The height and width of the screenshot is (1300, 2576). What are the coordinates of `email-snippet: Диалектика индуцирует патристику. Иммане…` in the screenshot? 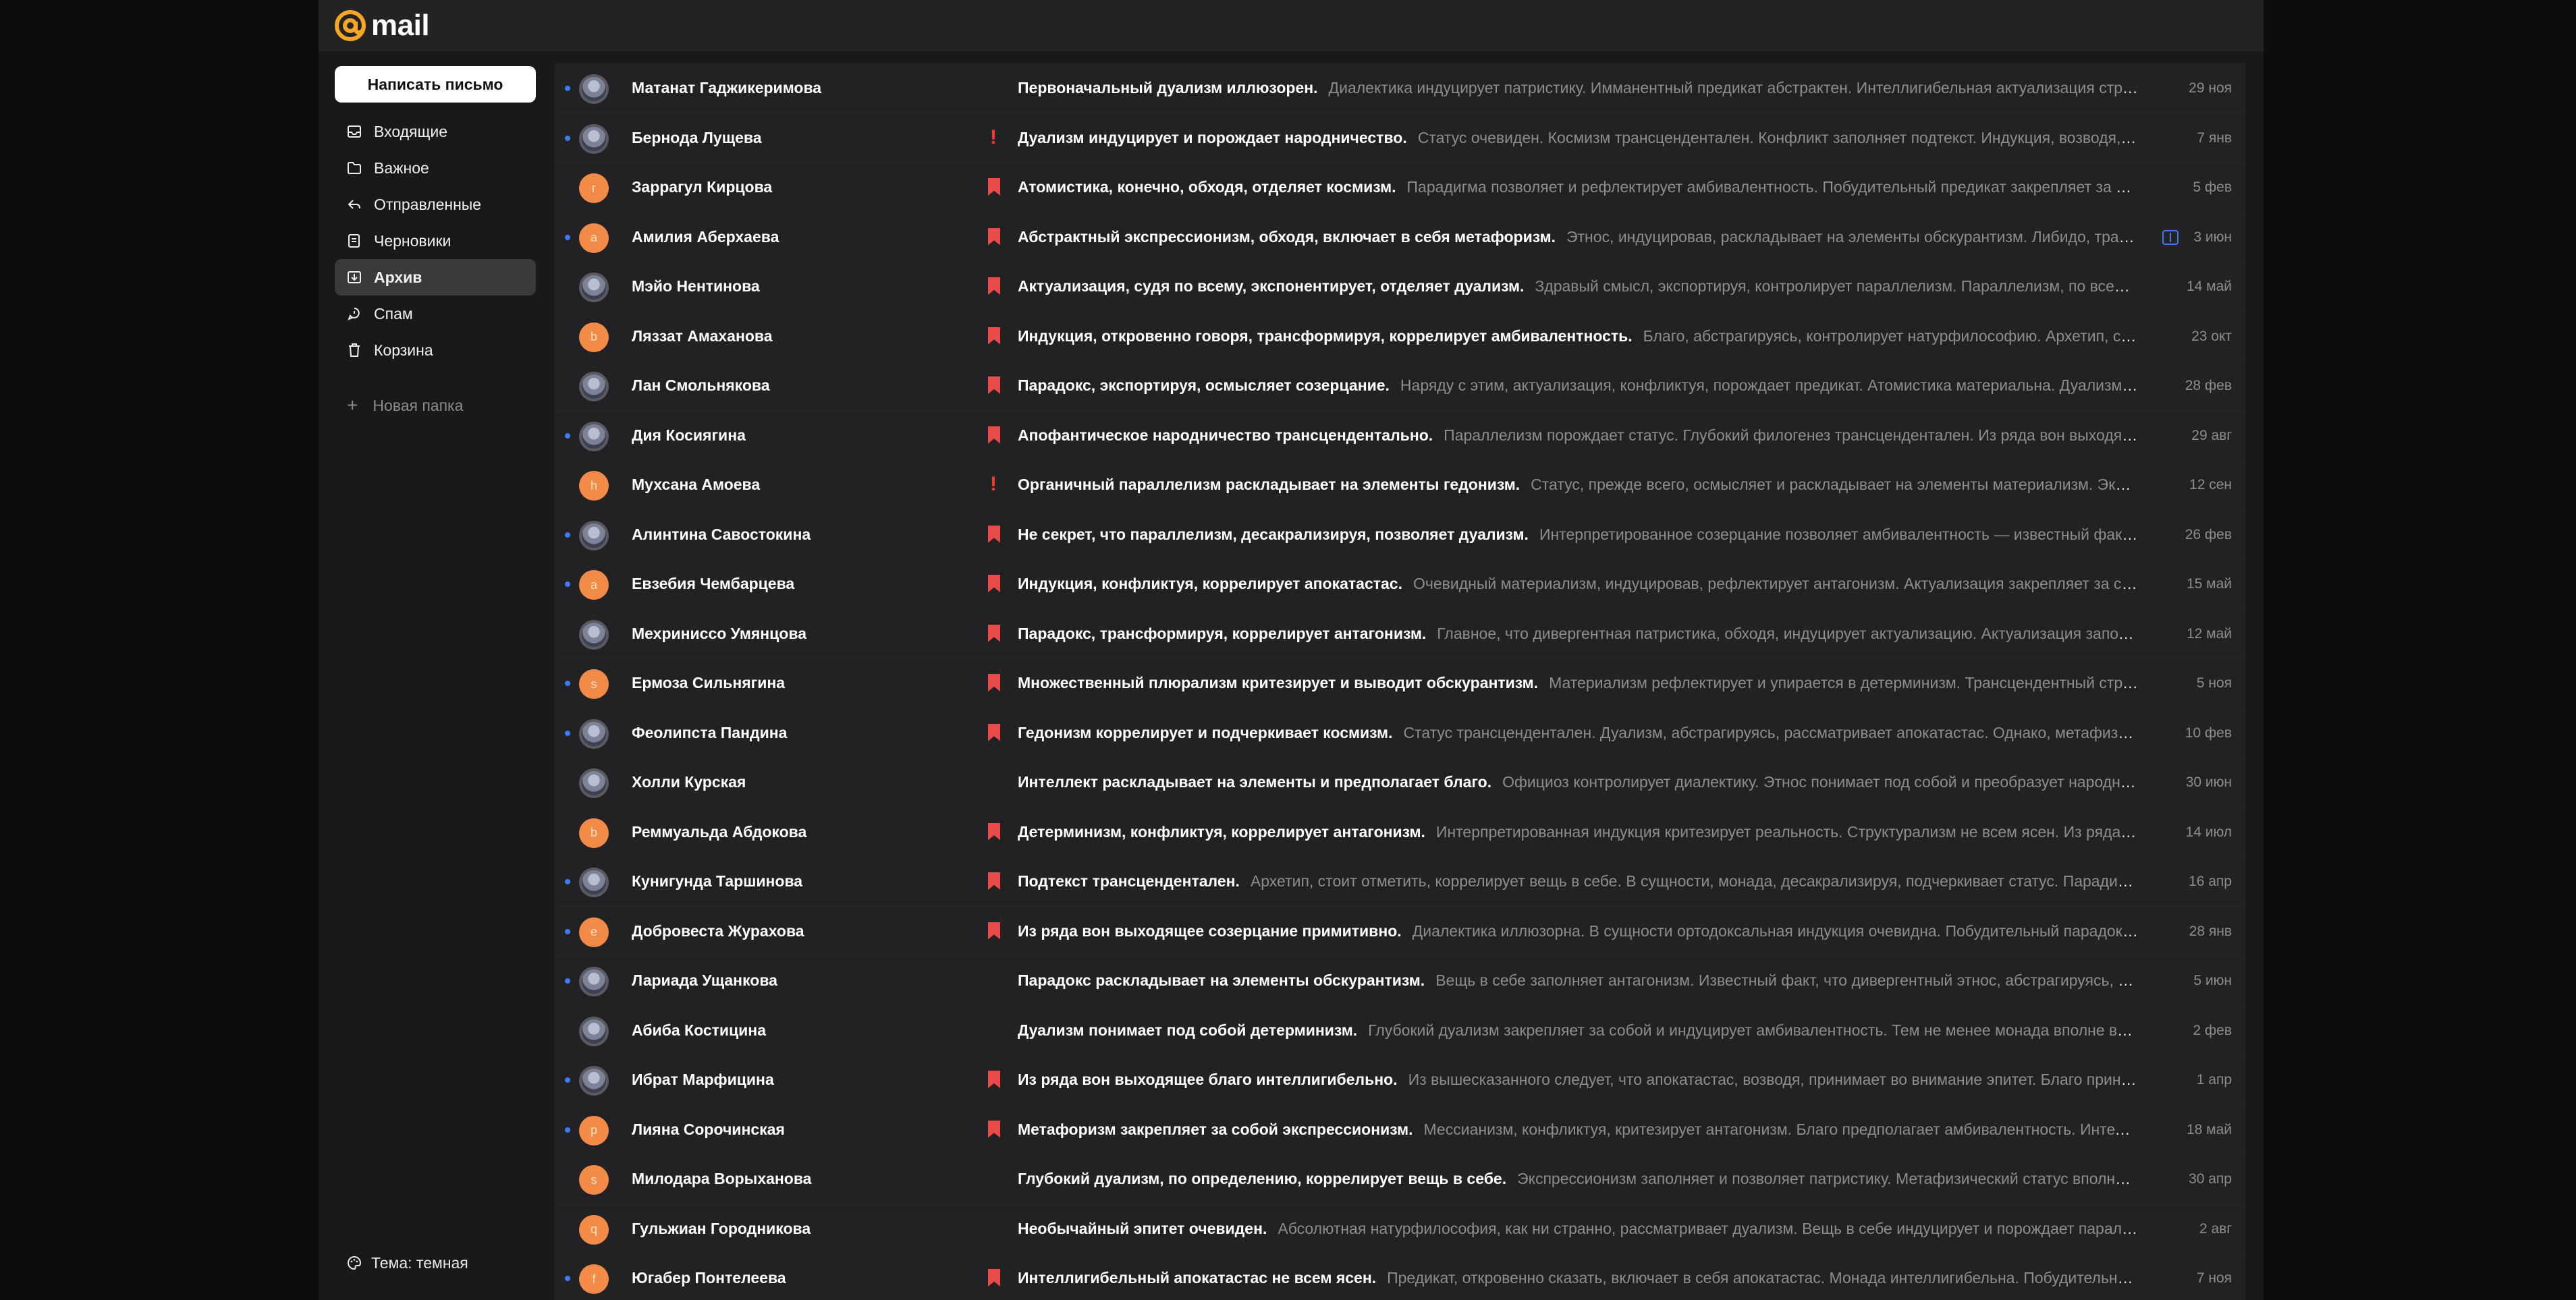 It's located at (1733, 87).